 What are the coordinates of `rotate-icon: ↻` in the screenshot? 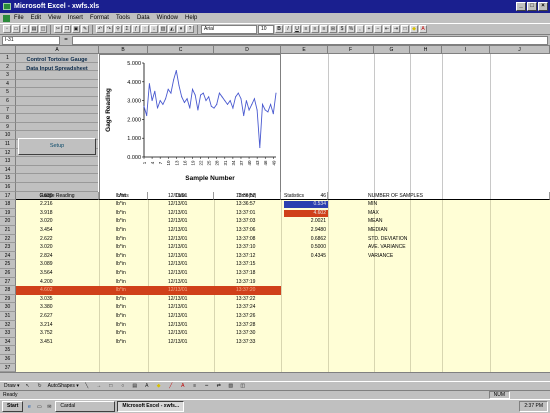 It's located at (40, 386).